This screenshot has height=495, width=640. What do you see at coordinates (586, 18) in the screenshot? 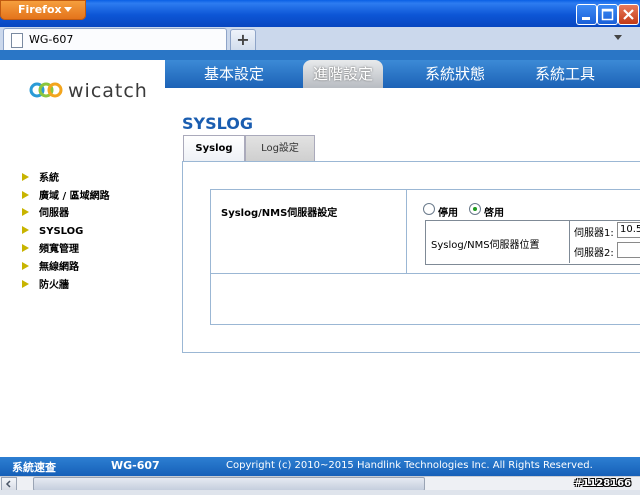
I see `minimize-icon` at bounding box center [586, 18].